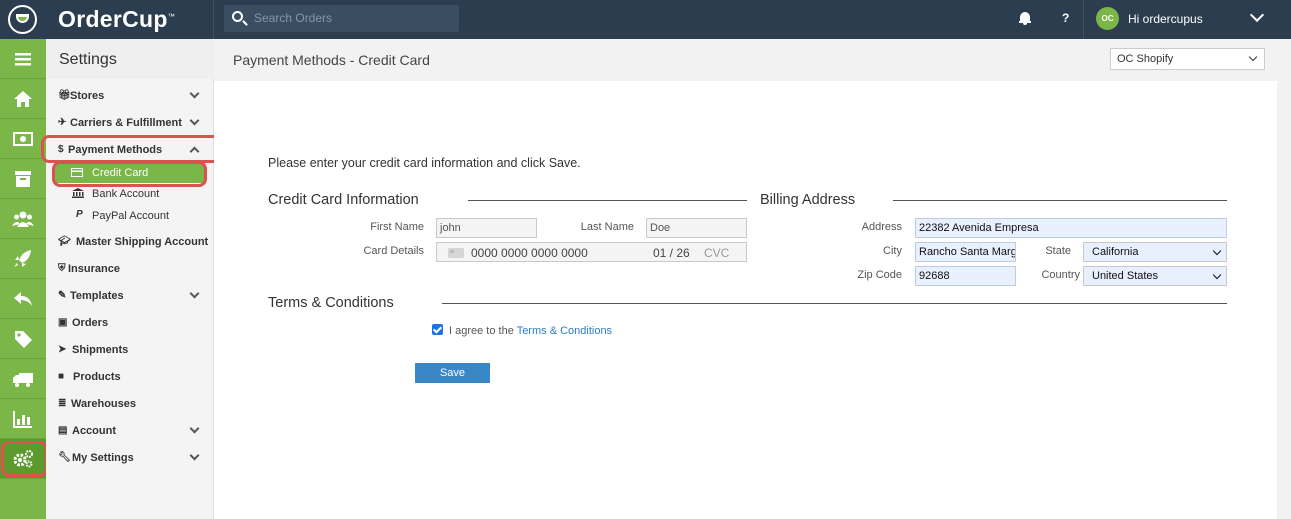 This screenshot has height=519, width=1291. I want to click on nav-tags, so click(23, 339).